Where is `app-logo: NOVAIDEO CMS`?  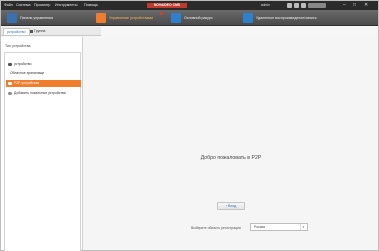
app-logo: NOVAIDEO CMS is located at coordinates (167, 5).